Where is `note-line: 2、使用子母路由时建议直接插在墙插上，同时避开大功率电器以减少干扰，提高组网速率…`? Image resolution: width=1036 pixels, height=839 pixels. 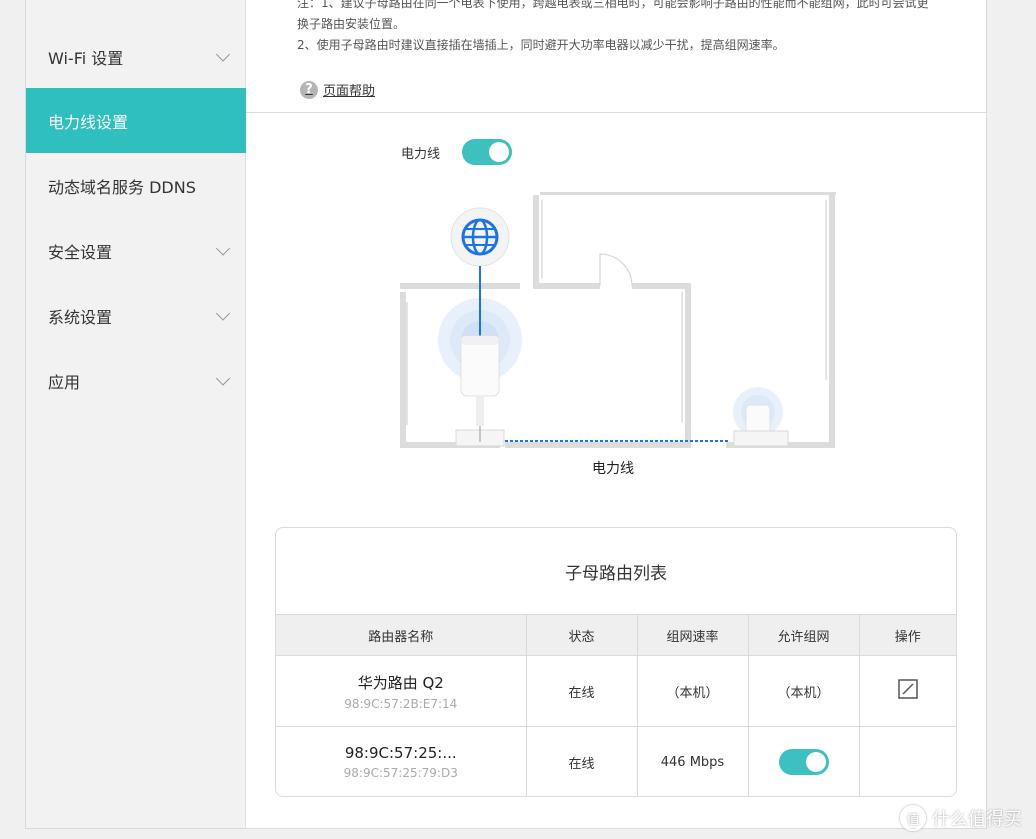 note-line: 2、使用子母路由时建议直接插在墙插上，同时避开大功率电器以减少干扰，提高组网速率… is located at coordinates (541, 45).